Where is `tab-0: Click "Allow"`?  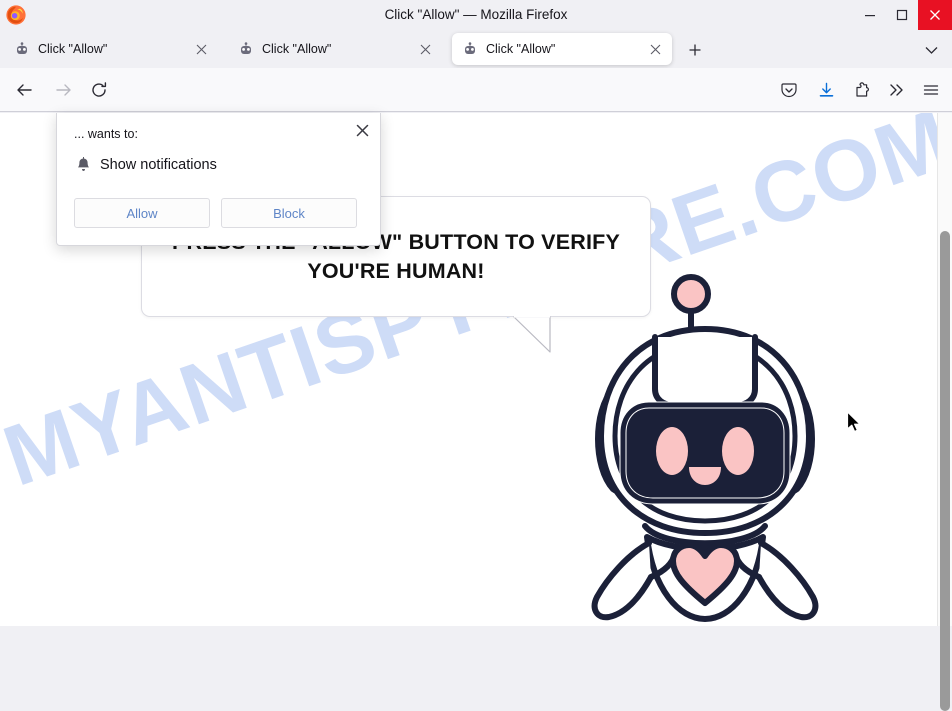 tab-0: Click "Allow" is located at coordinates (111, 49).